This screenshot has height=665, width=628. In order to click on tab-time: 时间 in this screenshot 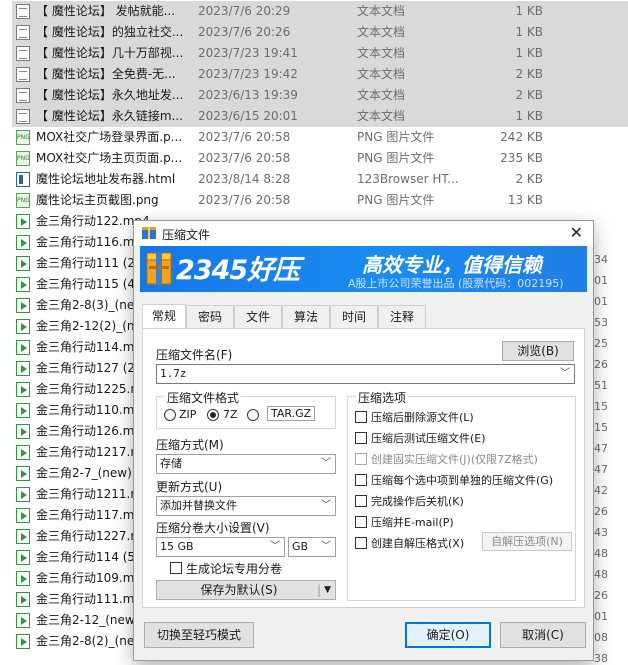, I will do `click(354, 316)`.